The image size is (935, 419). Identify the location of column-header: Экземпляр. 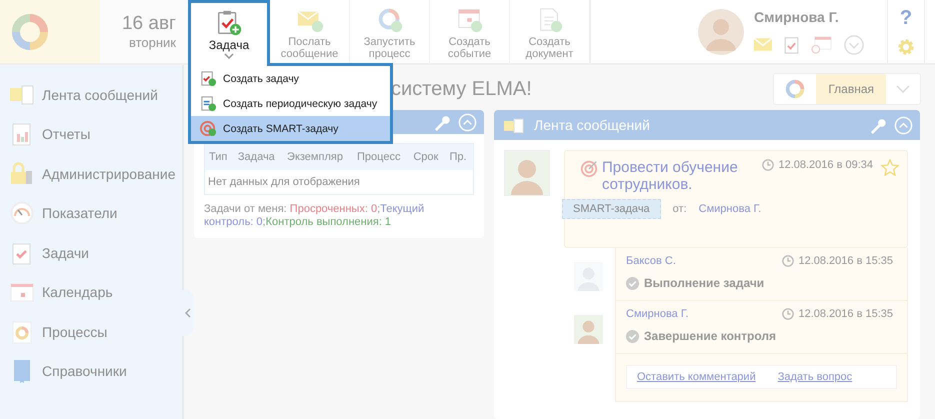
(318, 157).